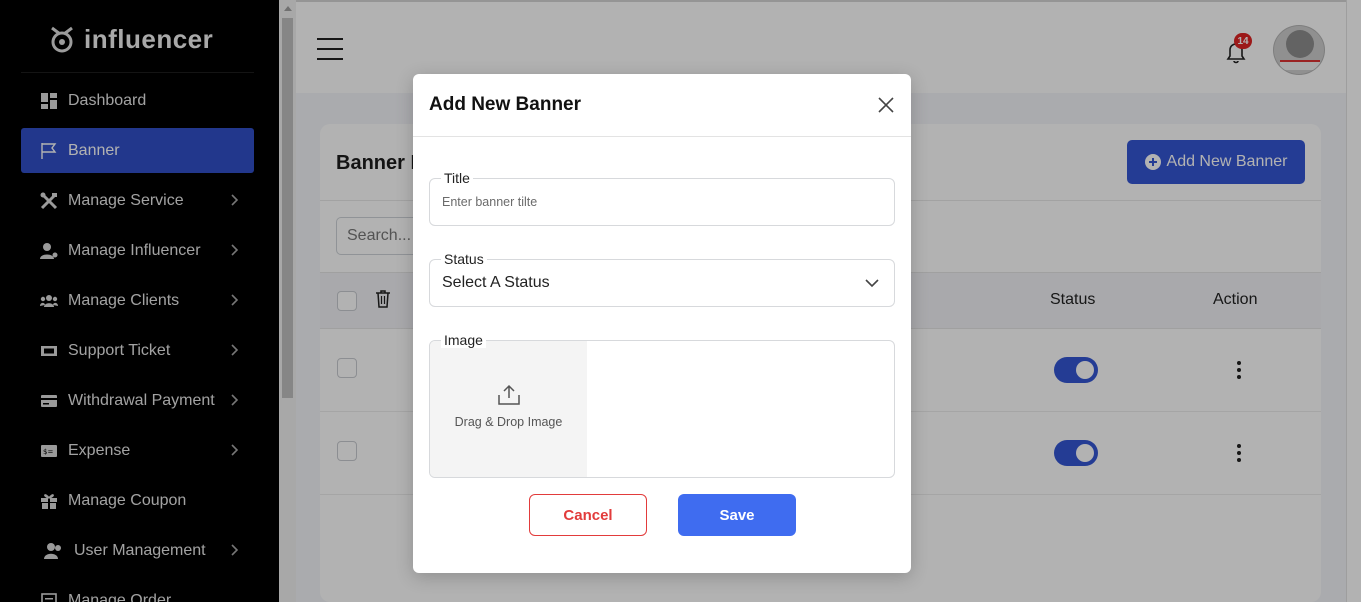  I want to click on title-field-placeholder: Enter banner tilte, so click(490, 202).